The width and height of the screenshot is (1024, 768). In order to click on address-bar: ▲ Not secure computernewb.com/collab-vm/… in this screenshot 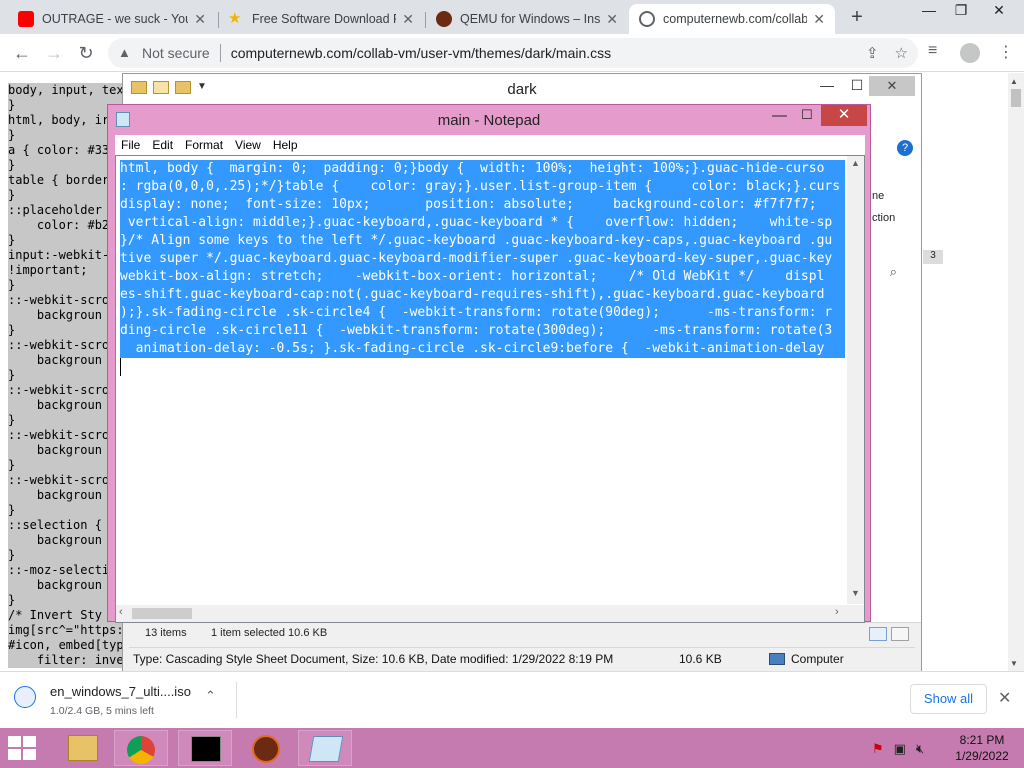, I will do `click(513, 53)`.